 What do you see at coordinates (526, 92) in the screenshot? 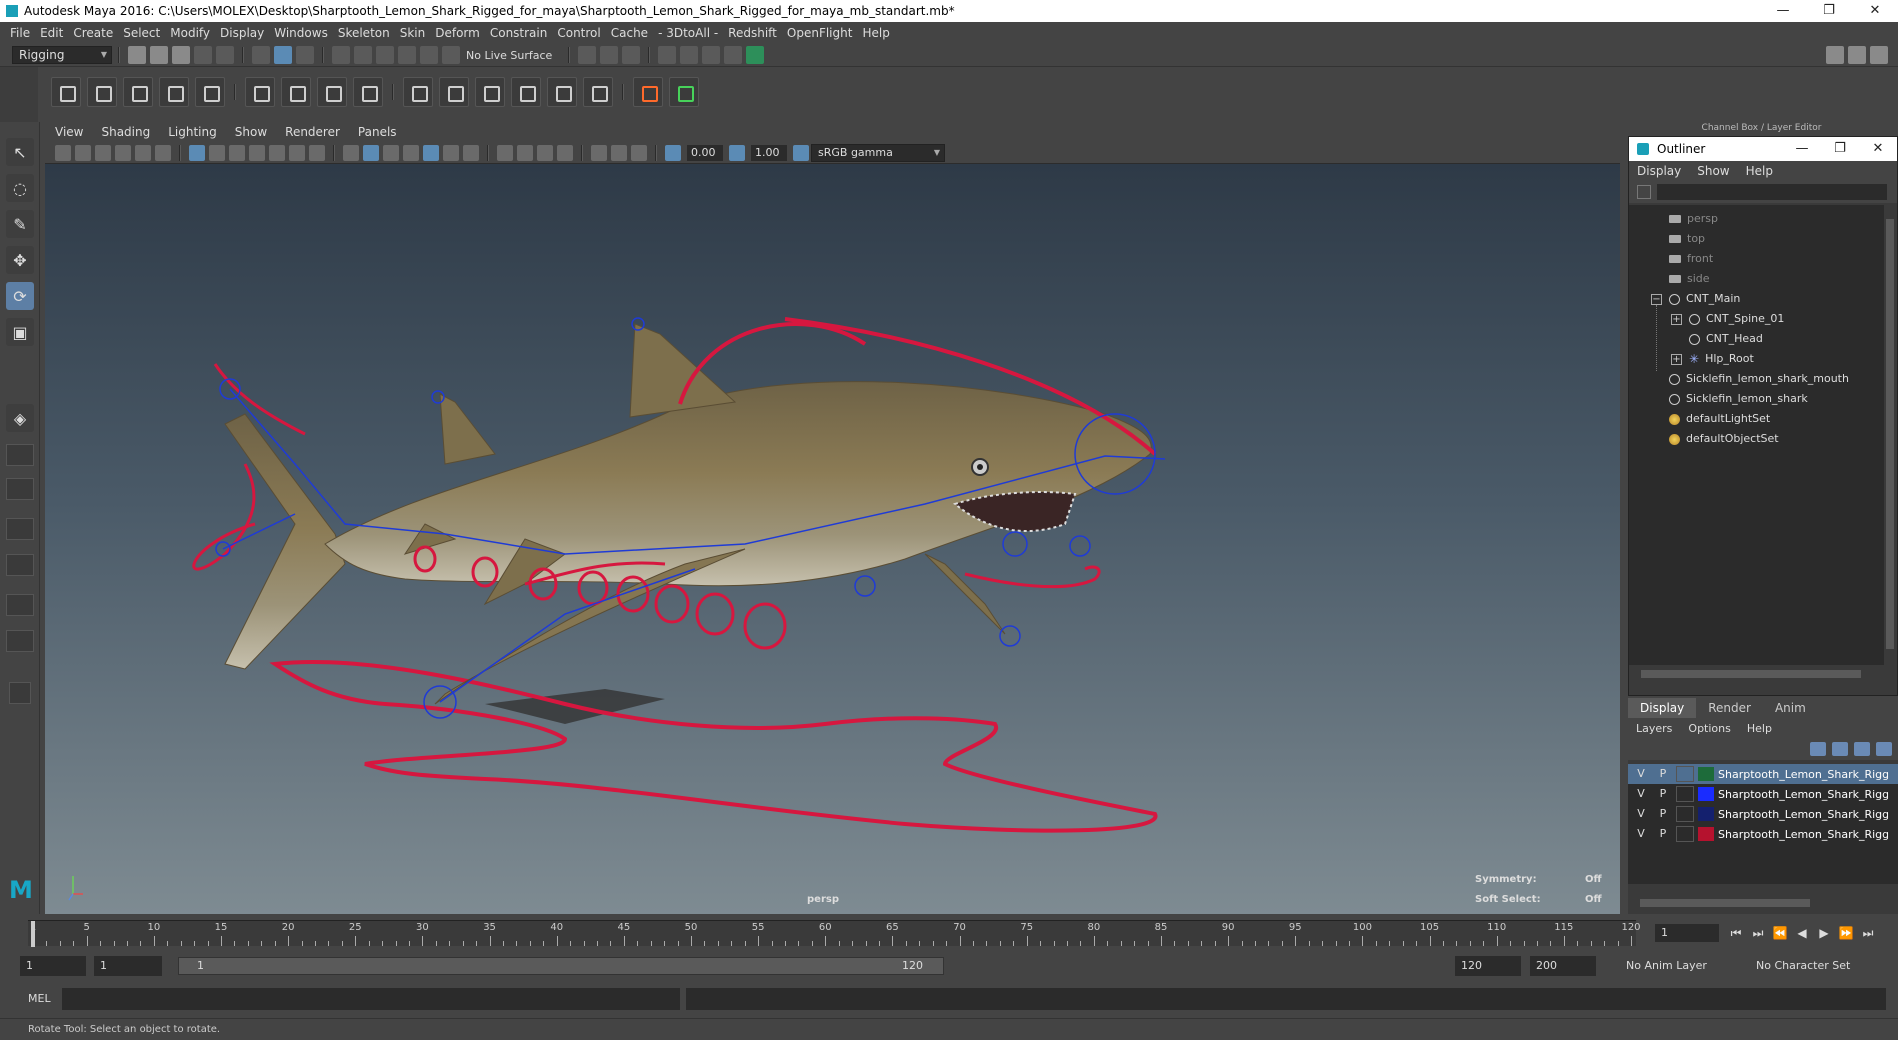
I see `scale-constraint-icon` at bounding box center [526, 92].